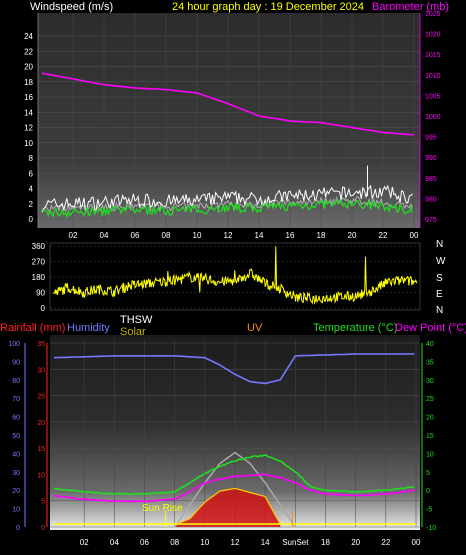 This screenshot has height=555, width=466. I want to click on temperature-y-tick: -5, so click(429, 510).